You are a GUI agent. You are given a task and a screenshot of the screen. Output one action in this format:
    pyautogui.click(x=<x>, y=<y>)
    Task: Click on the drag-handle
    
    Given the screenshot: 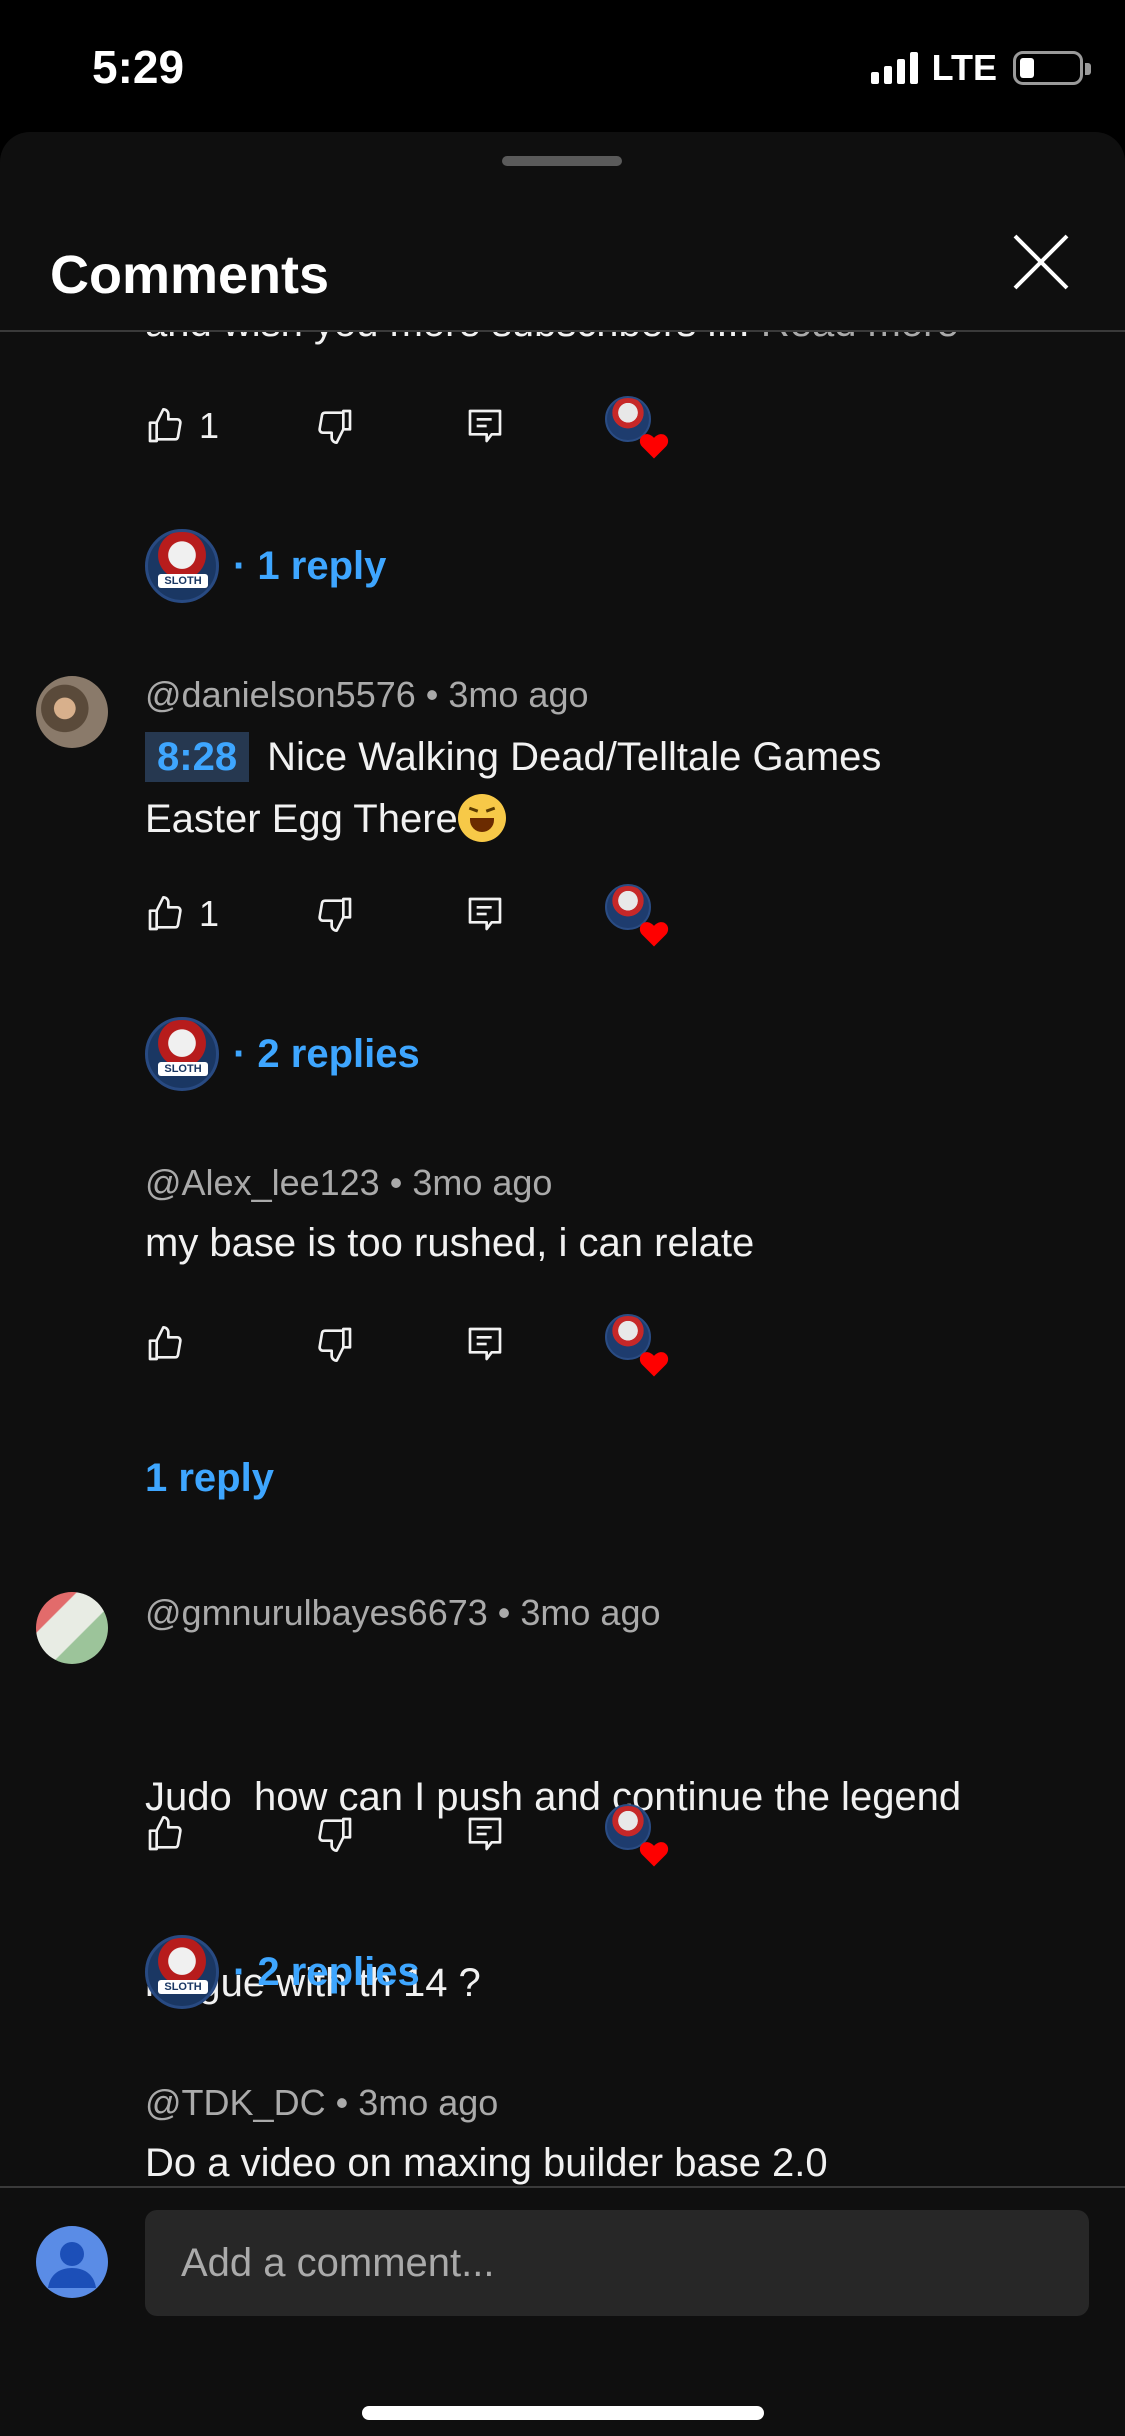 What is the action you would take?
    pyautogui.click(x=562, y=161)
    